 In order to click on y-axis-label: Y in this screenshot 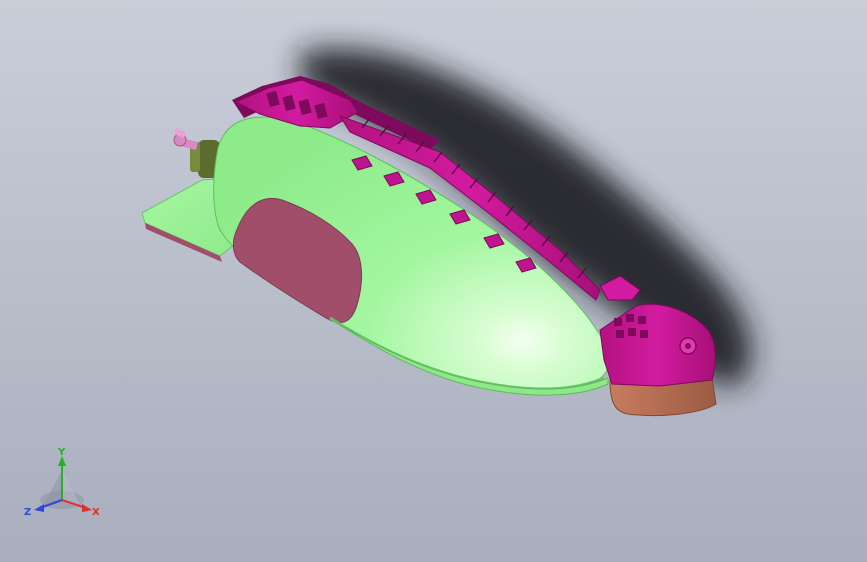, I will do `click(61, 453)`.